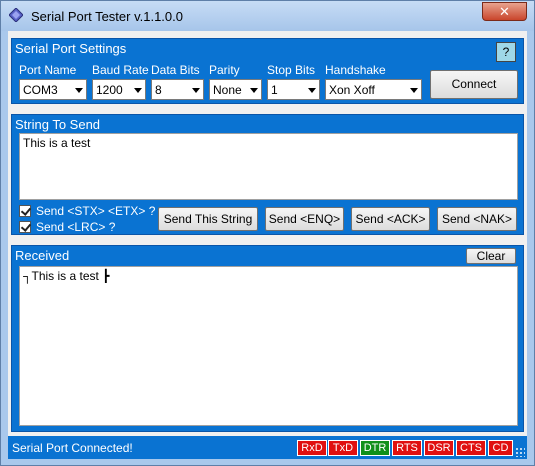 The height and width of the screenshot is (466, 535). What do you see at coordinates (390, 219) in the screenshot?
I see `send-ack-button: Send <ACK>` at bounding box center [390, 219].